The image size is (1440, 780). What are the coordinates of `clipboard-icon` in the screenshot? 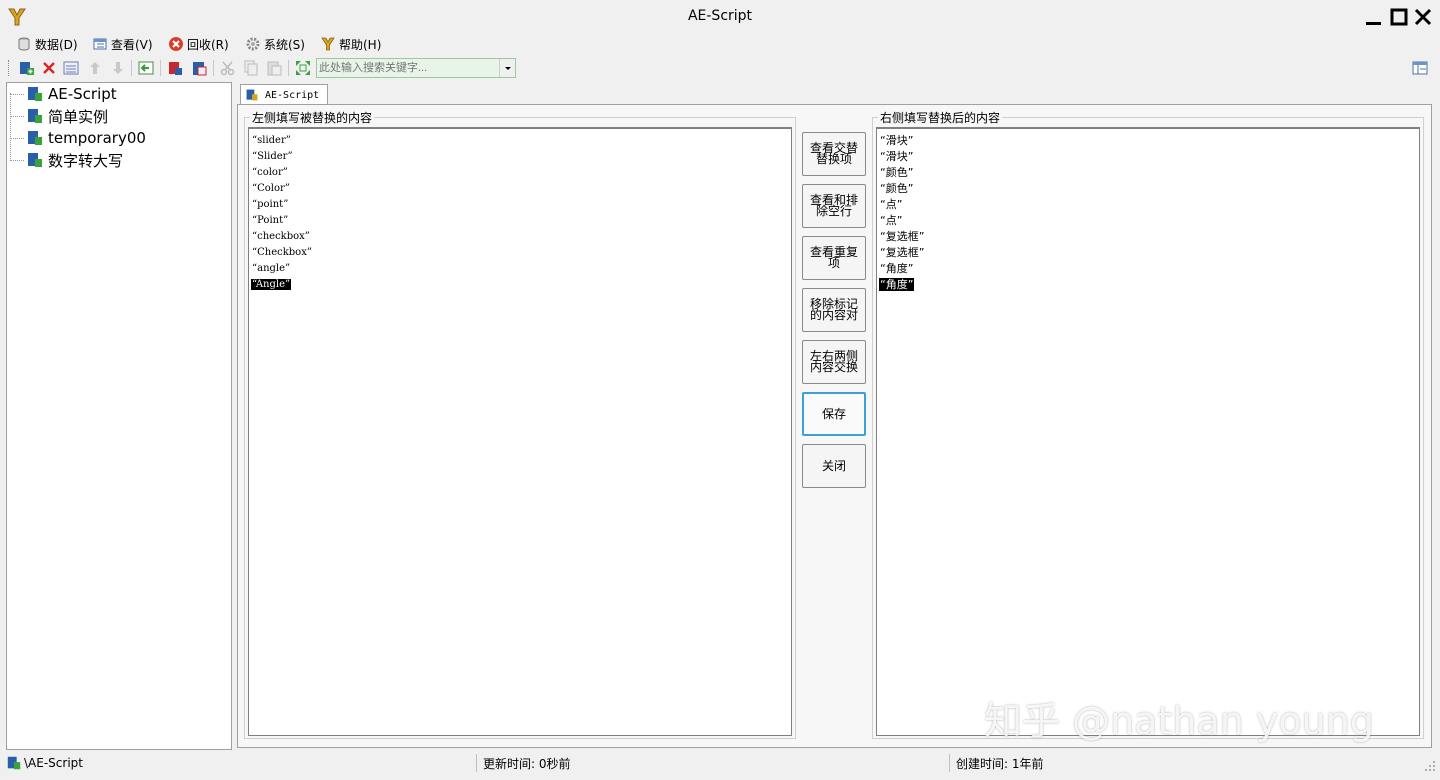 It's located at (200, 69).